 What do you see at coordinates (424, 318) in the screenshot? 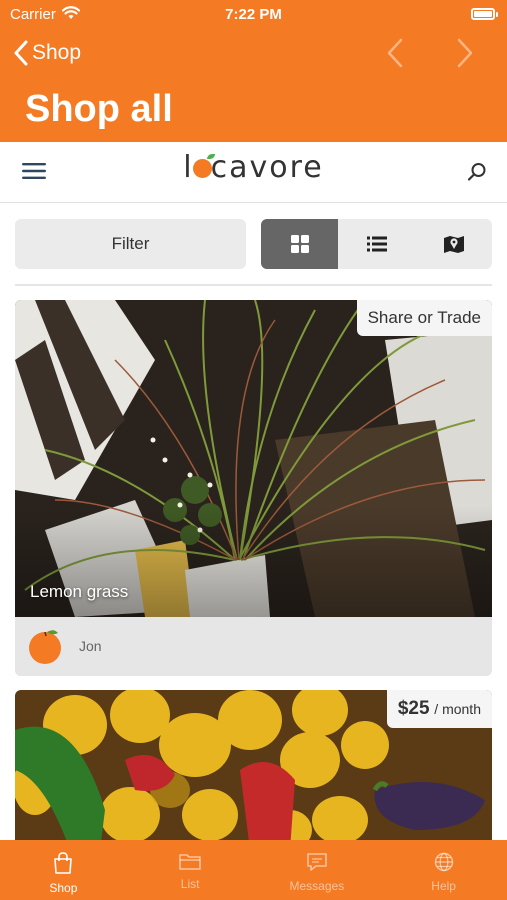
I see `trade-badge: Share or Trade` at bounding box center [424, 318].